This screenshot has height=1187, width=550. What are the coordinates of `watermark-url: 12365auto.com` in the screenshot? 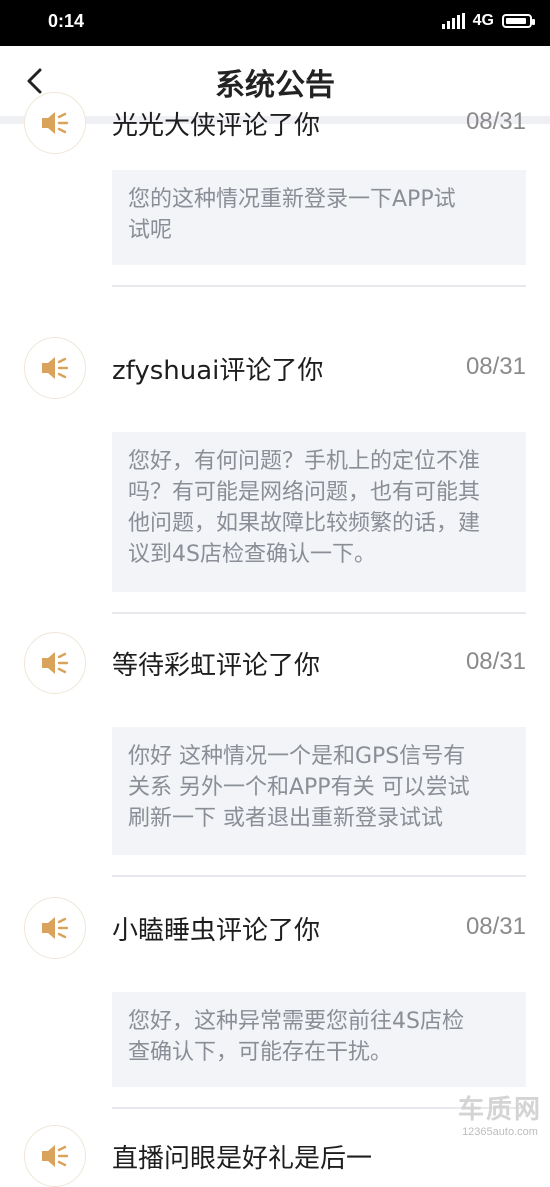 It's located at (500, 1132).